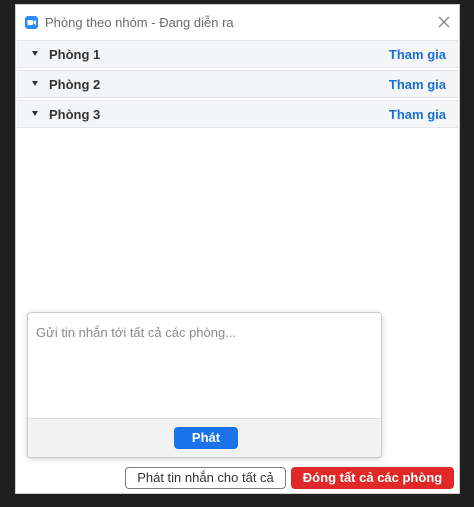 The height and width of the screenshot is (507, 474). Describe the element at coordinates (75, 114) in the screenshot. I see `room-name: Phòng 3` at that location.